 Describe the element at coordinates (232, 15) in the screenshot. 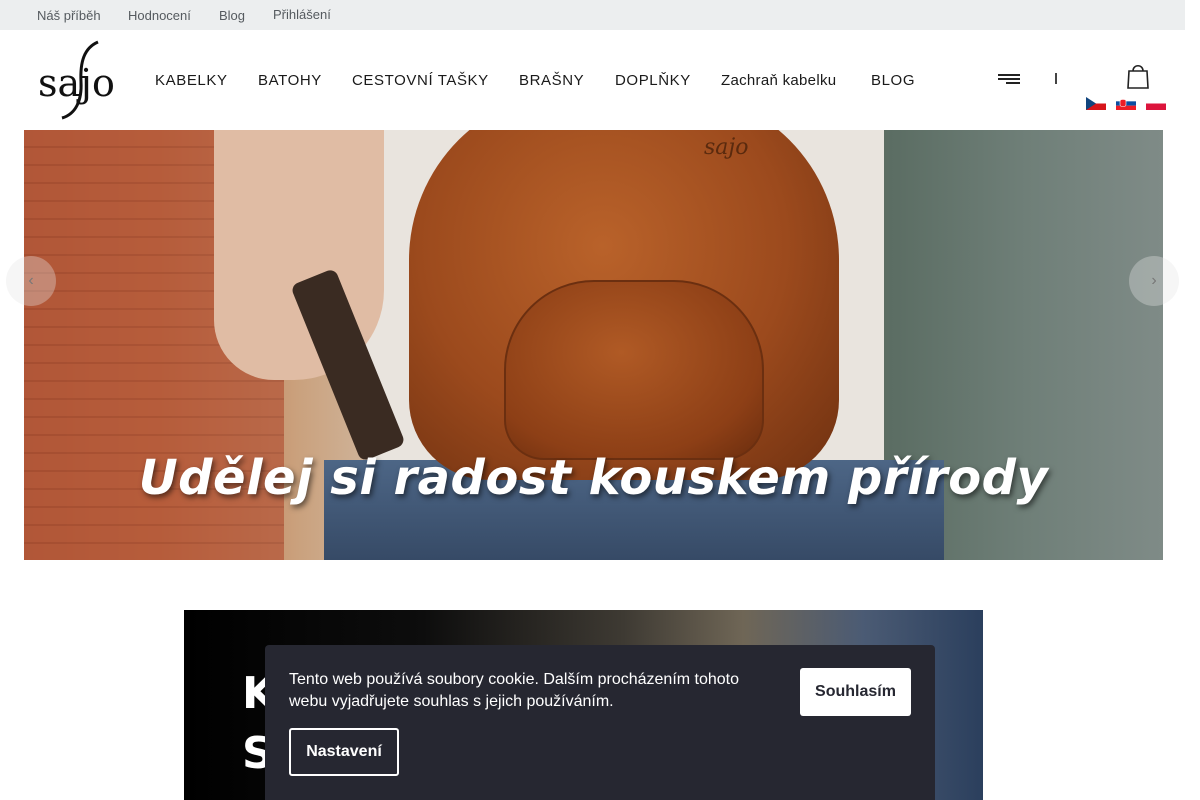

I see `topbar-link-blog: Blog` at that location.